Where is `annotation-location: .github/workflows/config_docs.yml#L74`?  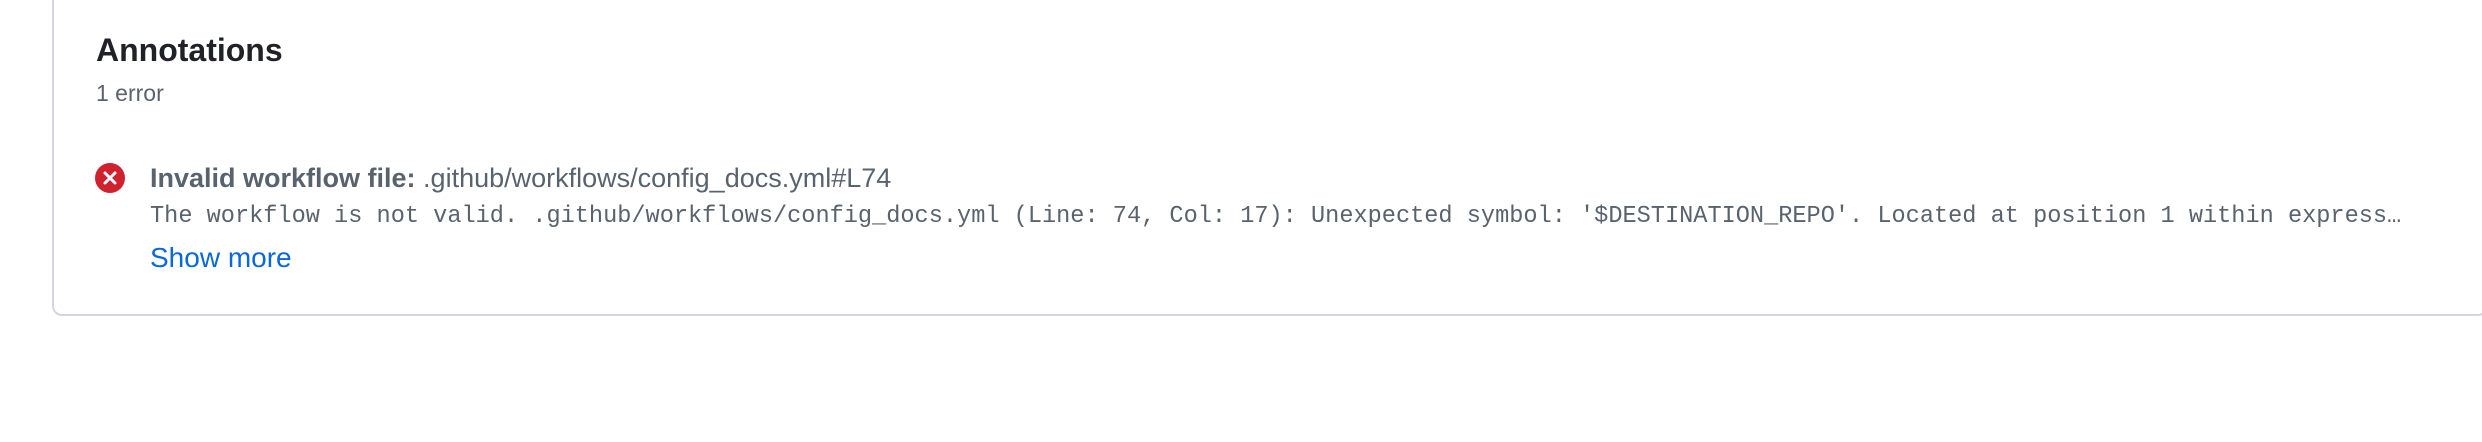
annotation-location: .github/workflows/config_docs.yml#L74 is located at coordinates (657, 178).